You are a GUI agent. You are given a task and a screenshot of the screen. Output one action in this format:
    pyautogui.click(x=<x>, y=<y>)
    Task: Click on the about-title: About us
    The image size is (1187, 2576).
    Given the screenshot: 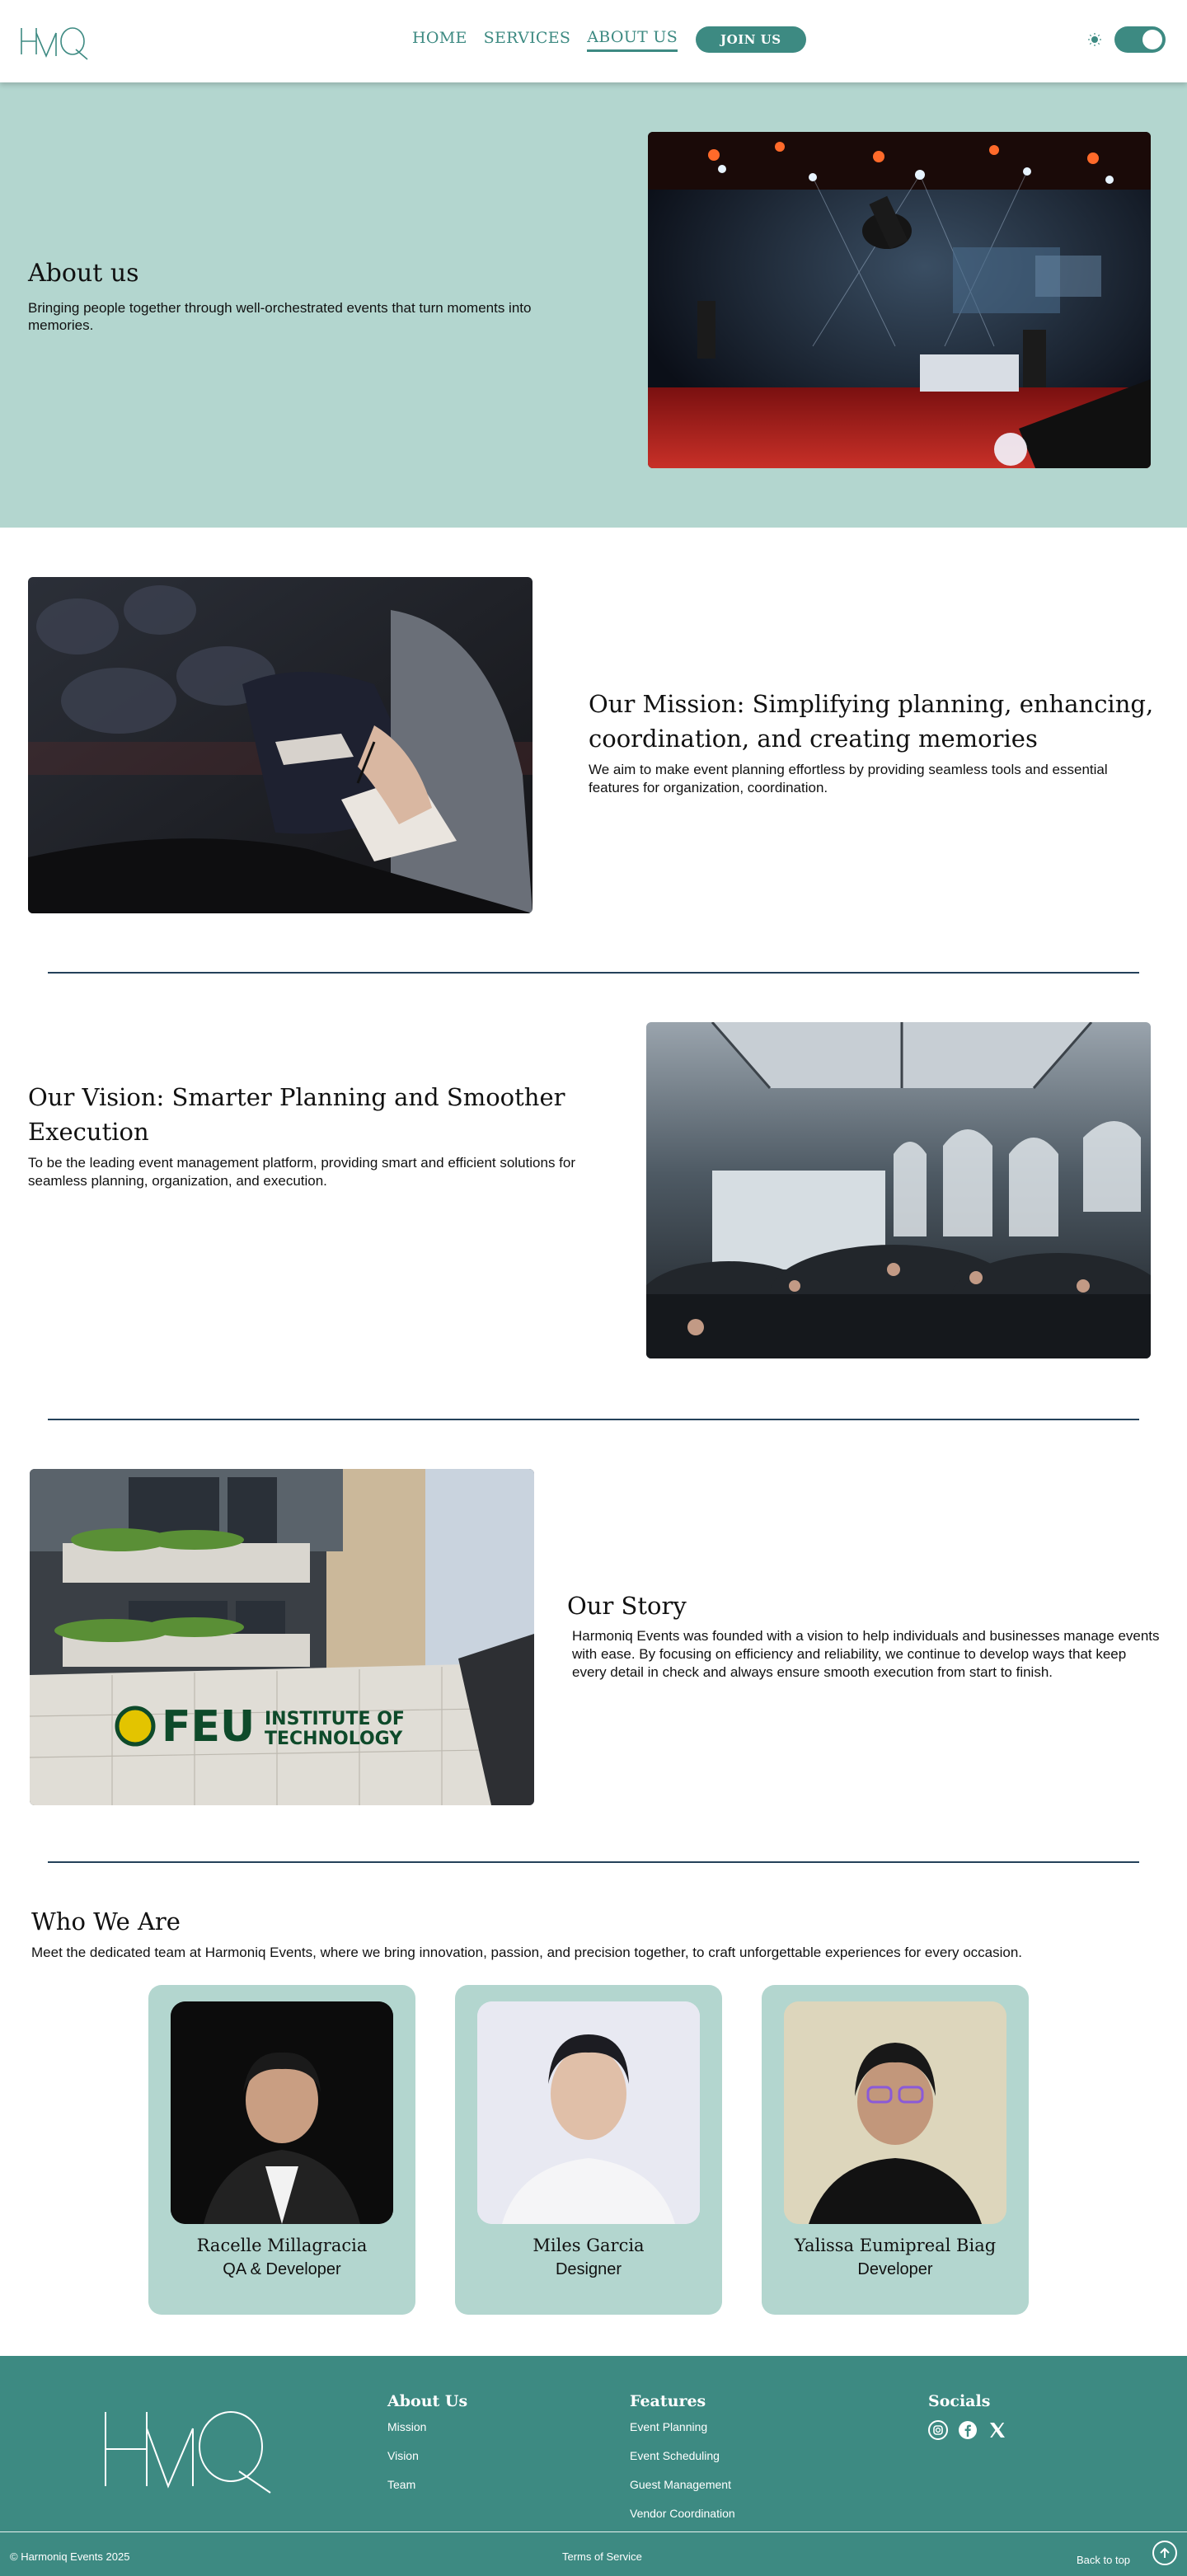 What is the action you would take?
    pyautogui.click(x=83, y=273)
    